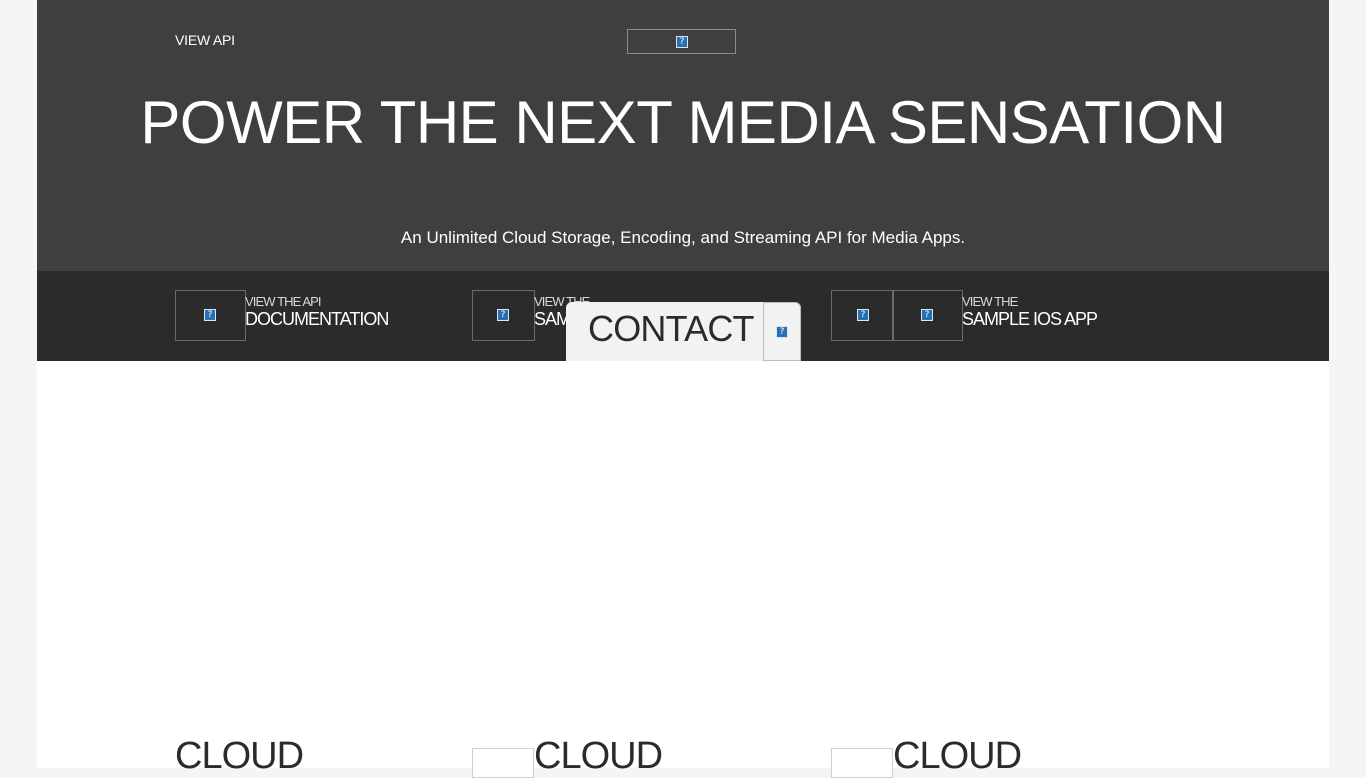  I want to click on contact-tab: CONTACT ?, so click(683, 331).